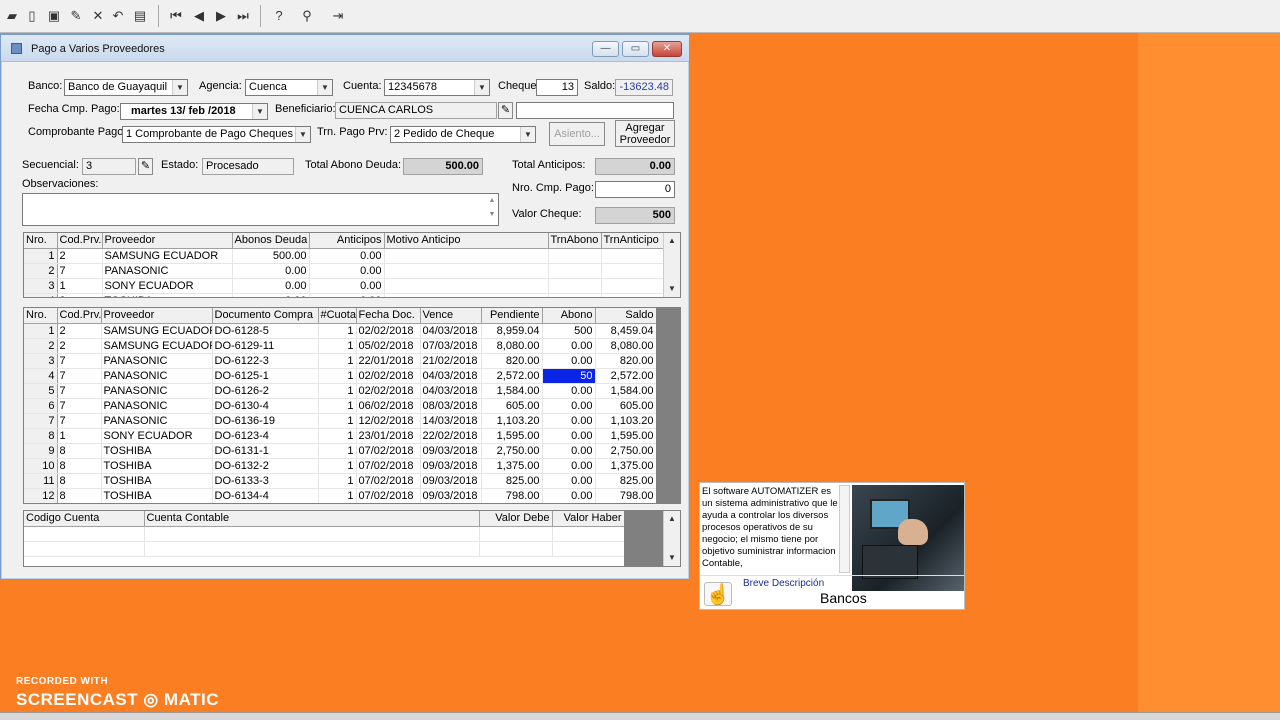 The width and height of the screenshot is (1280, 720). I want to click on column-header: Motivo Anticipo, so click(466, 241).